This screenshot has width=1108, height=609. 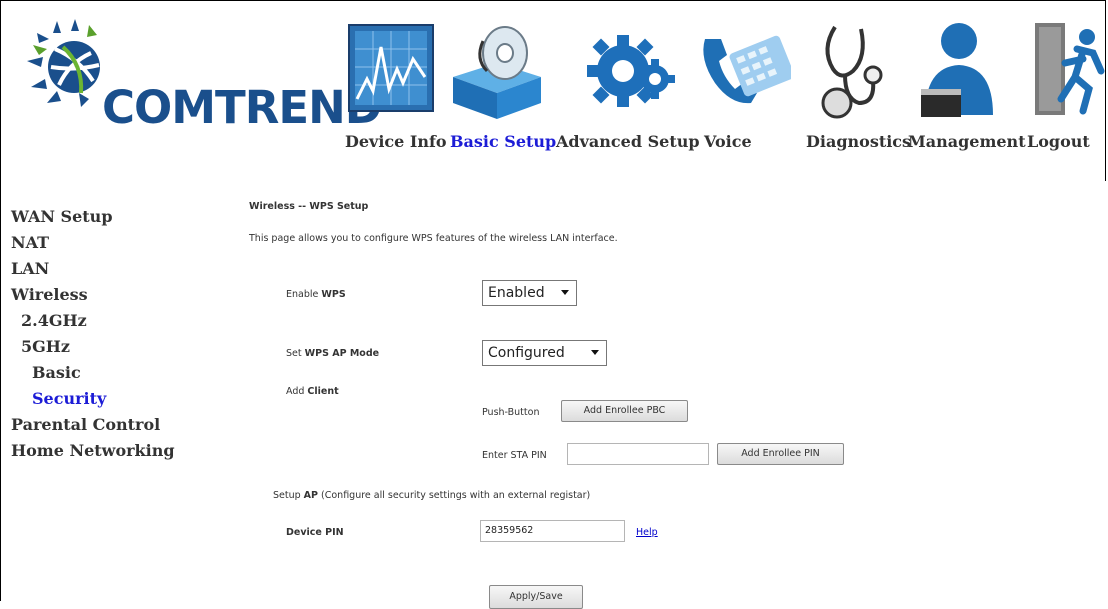 What do you see at coordinates (629, 69) in the screenshot?
I see `advanced-setup-icon` at bounding box center [629, 69].